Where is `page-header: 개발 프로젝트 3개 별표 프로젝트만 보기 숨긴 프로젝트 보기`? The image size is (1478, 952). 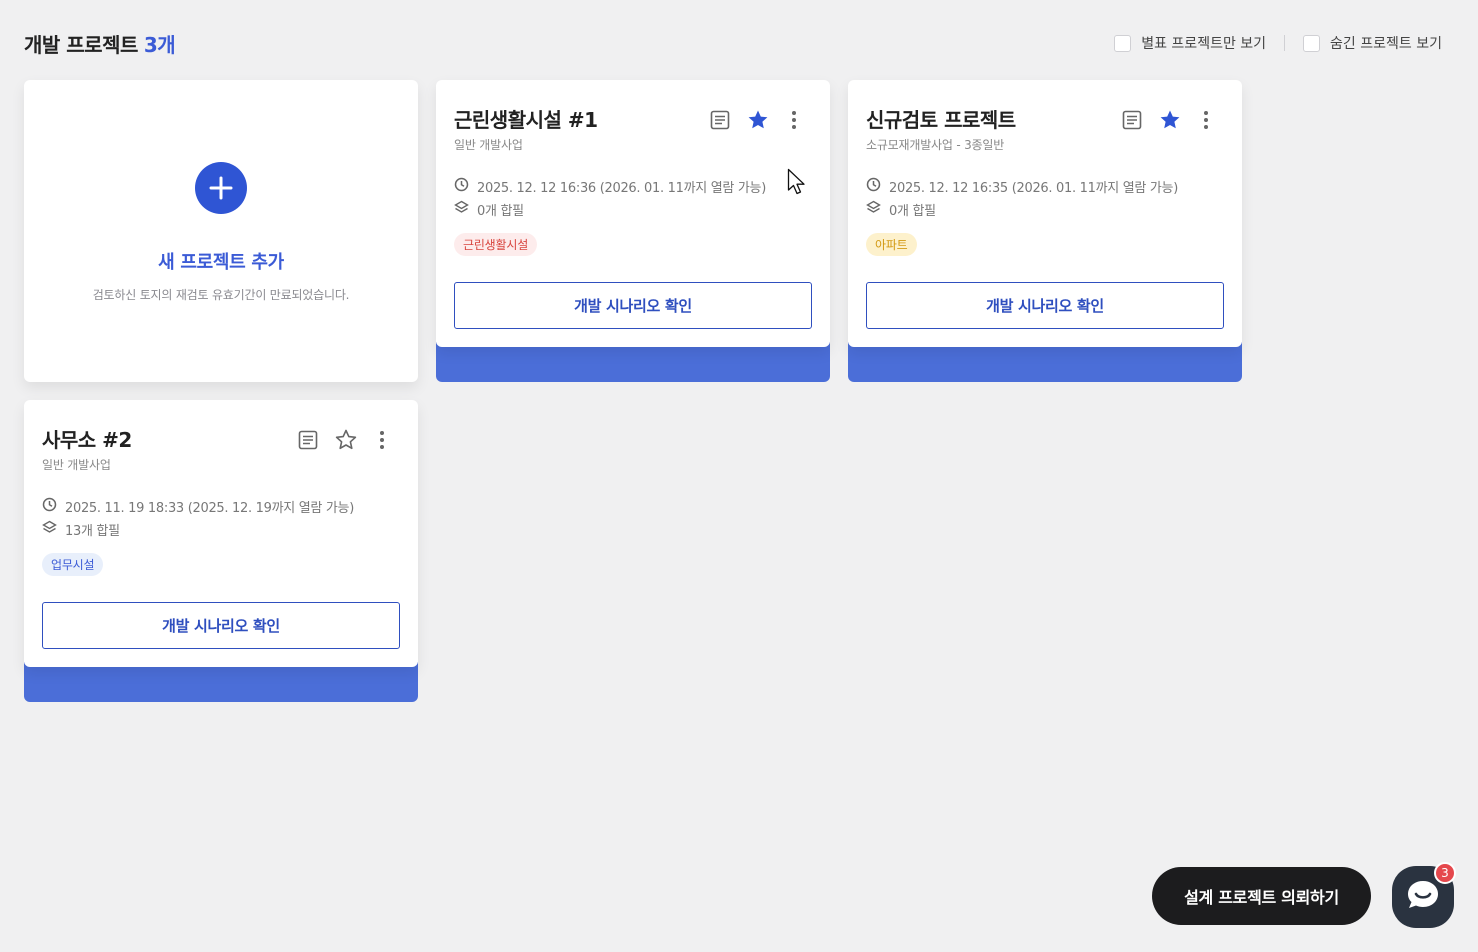 page-header: 개발 프로젝트 3개 별표 프로젝트만 보기 숨긴 프로젝트 보기 is located at coordinates (733, 43).